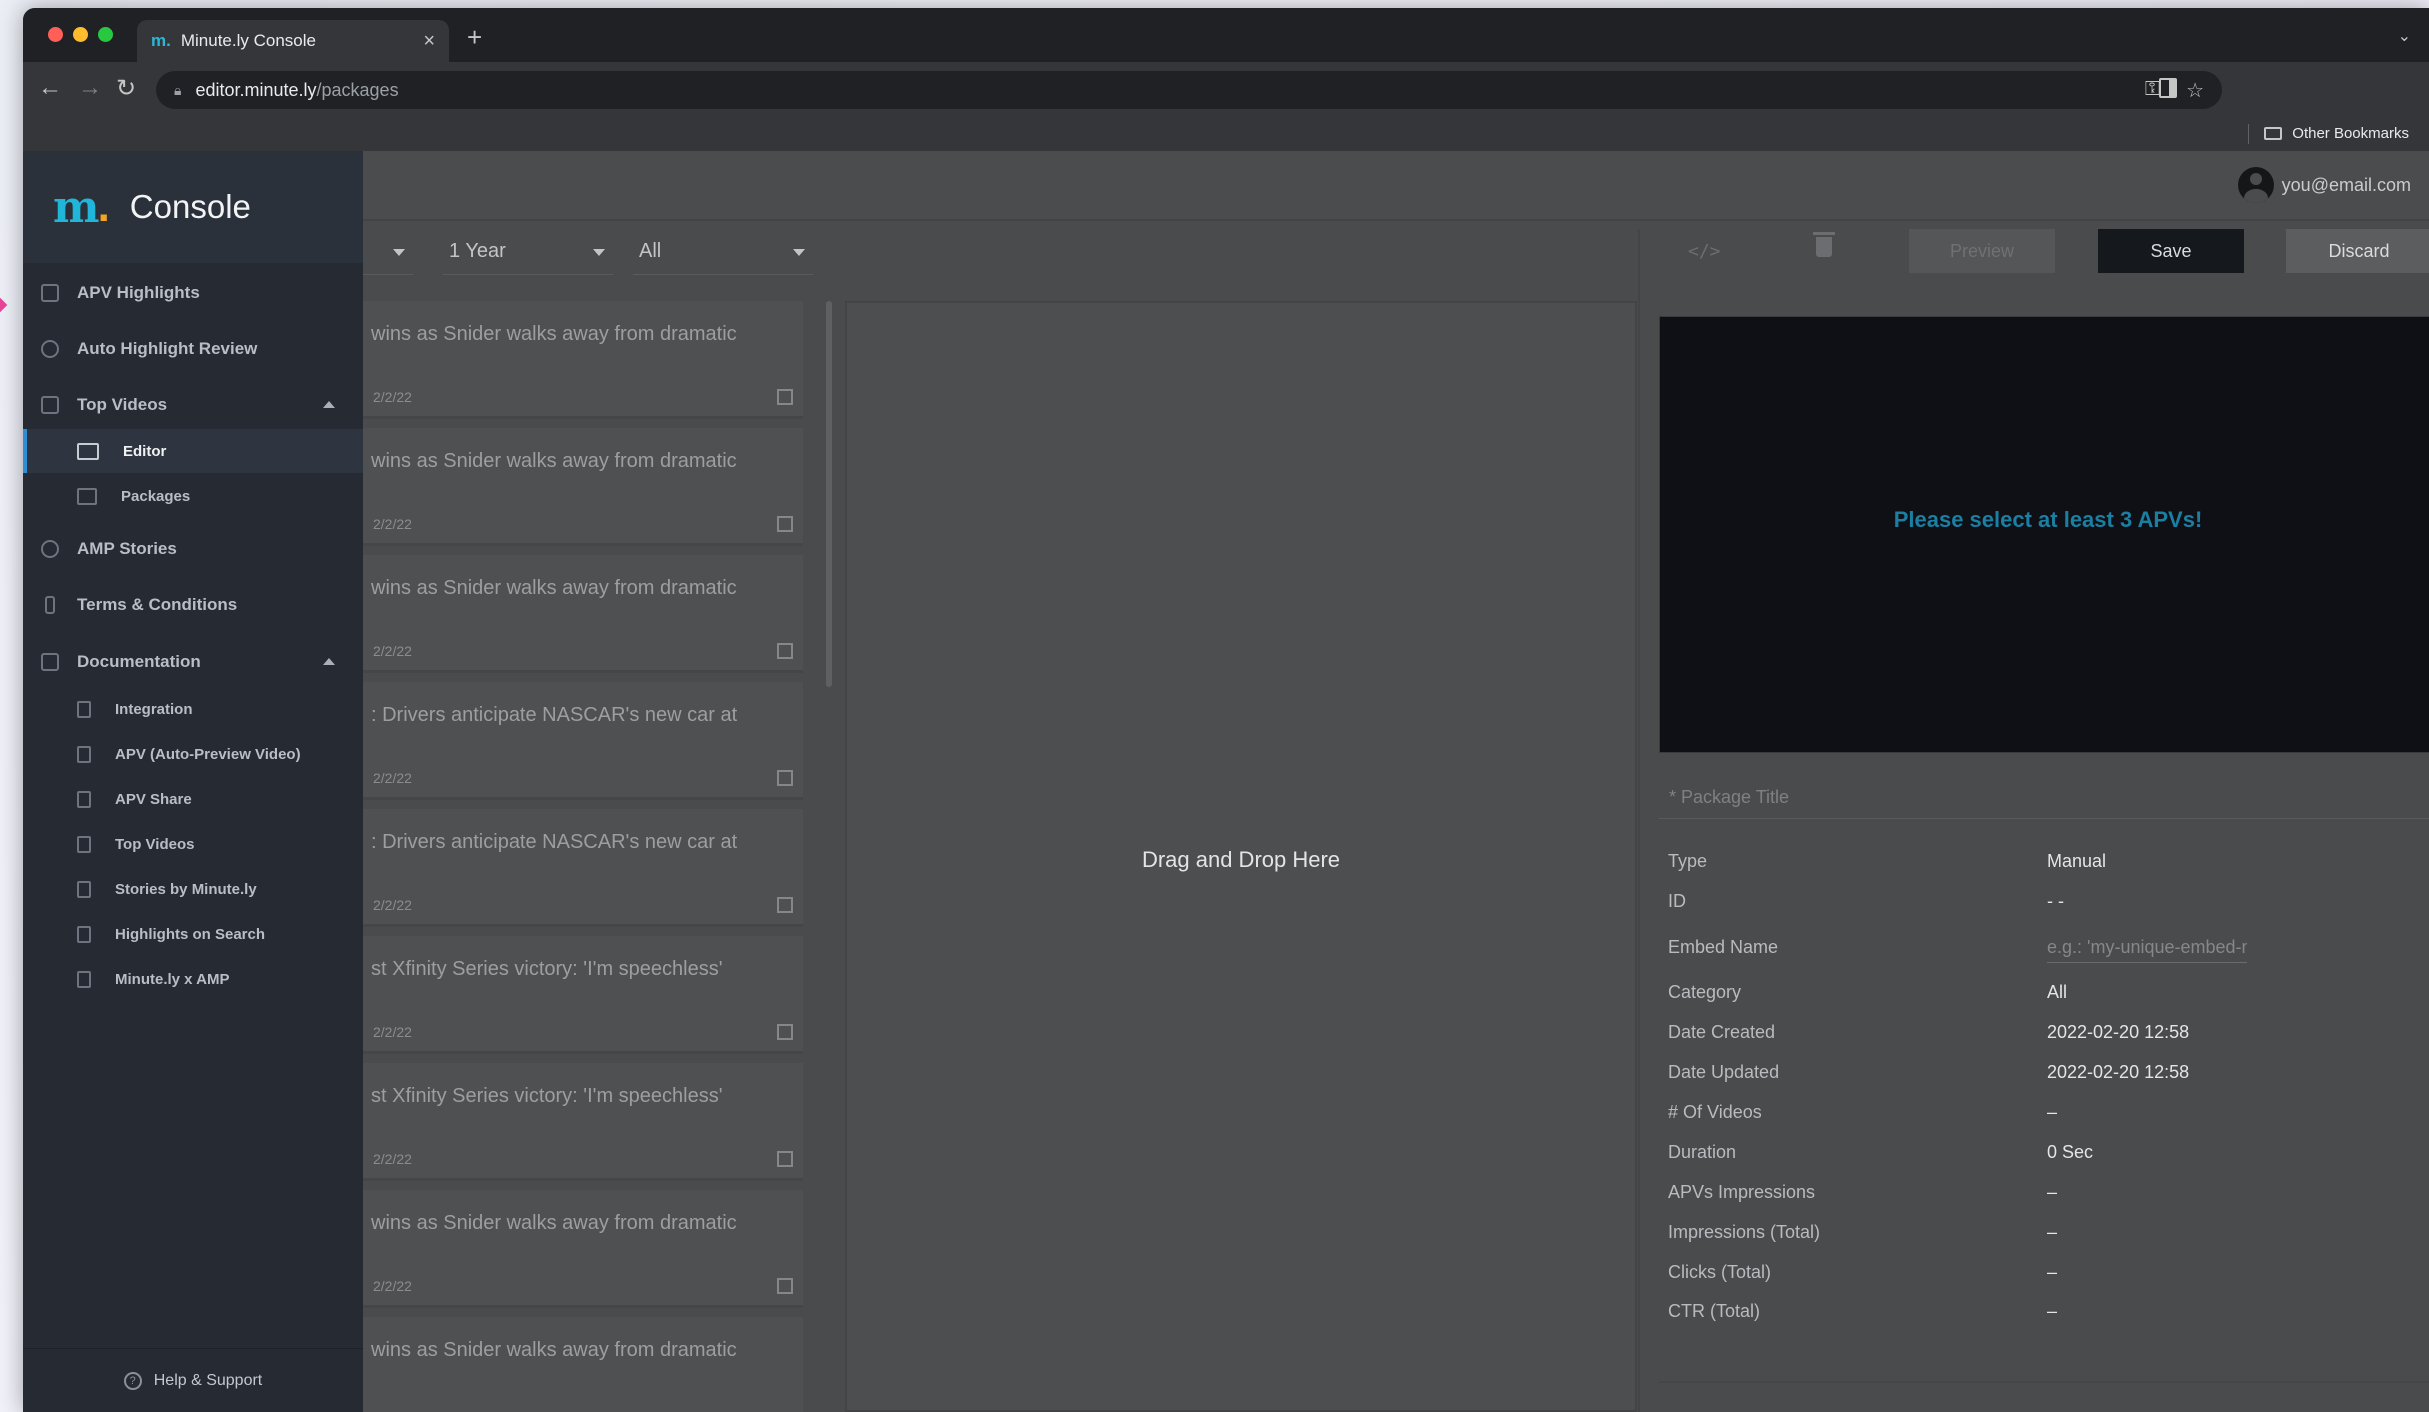 The height and width of the screenshot is (1412, 2429). Describe the element at coordinates (1824, 244) in the screenshot. I see `trash-icon` at that location.